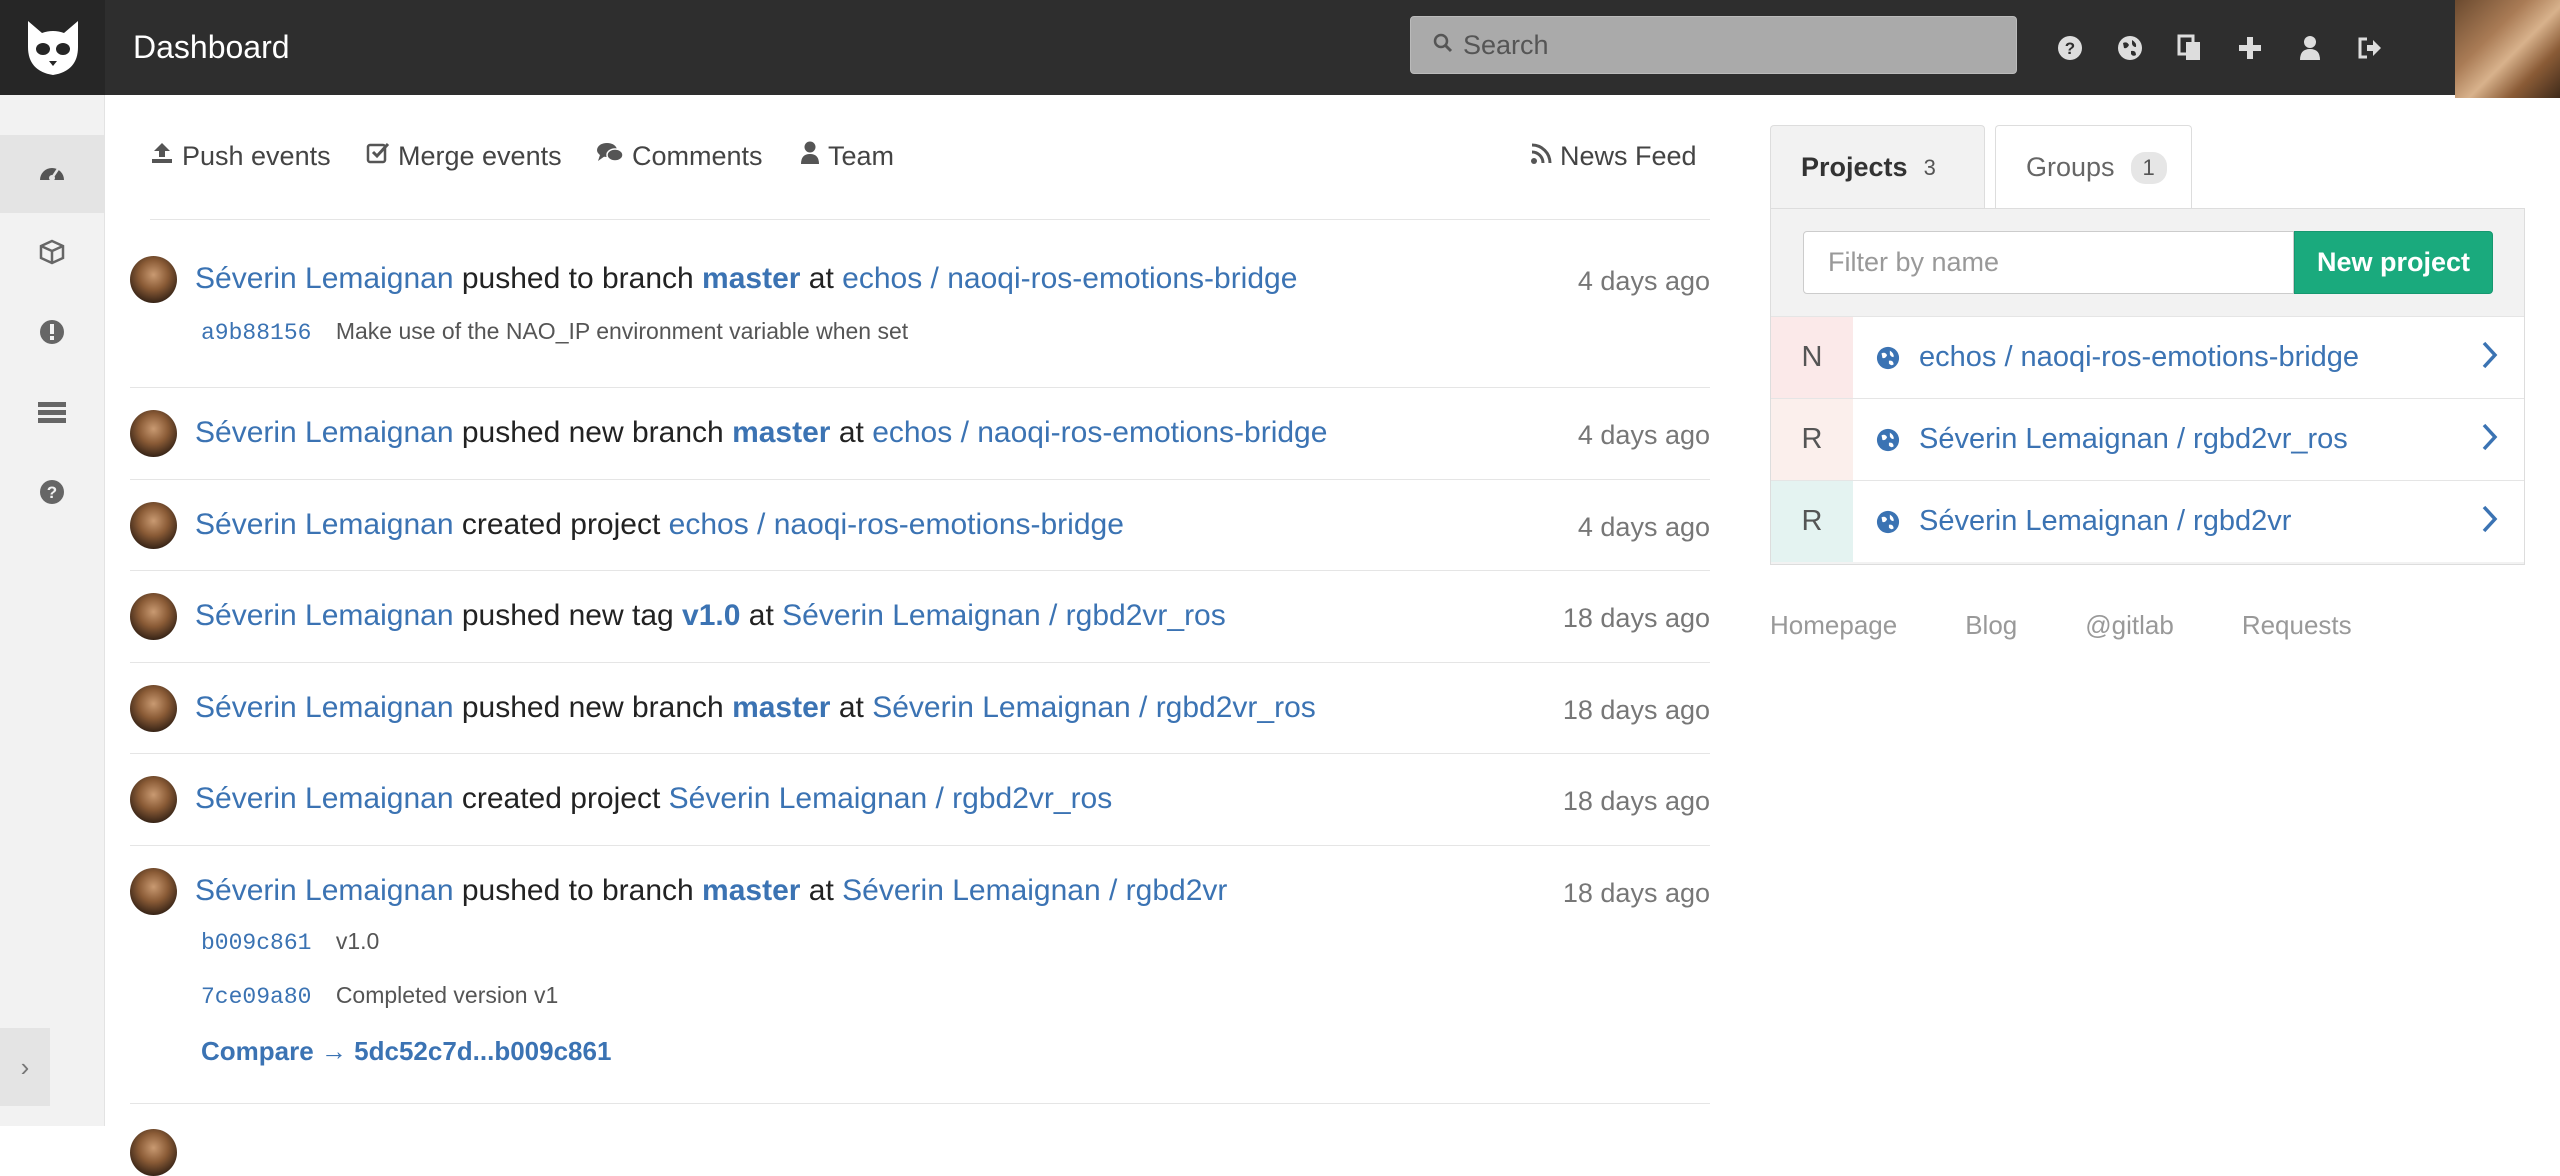 This screenshot has height=1176, width=2560. I want to click on project-row: N echos / naoqi-ros-emotions-bridge, so click(2147, 357).